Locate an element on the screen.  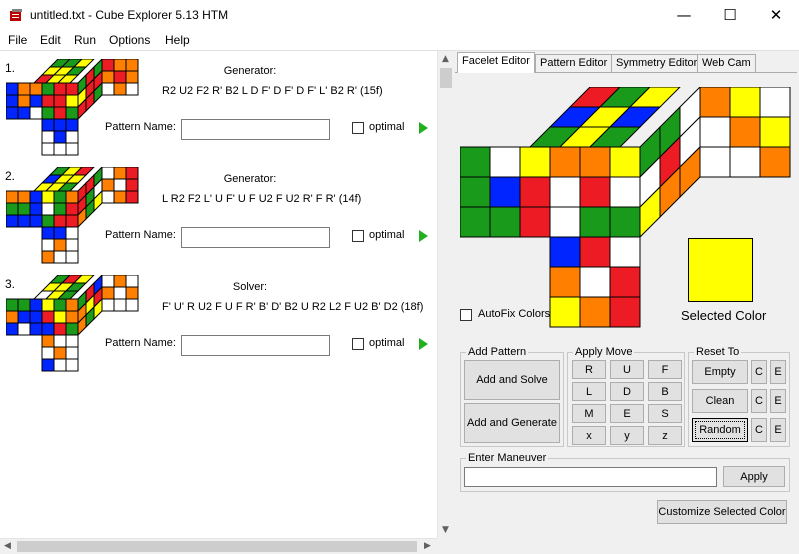
go-arrow-icon is located at coordinates (423, 344).